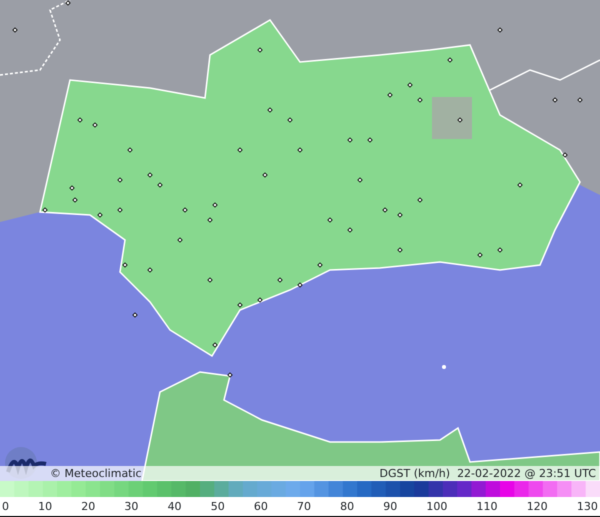 The width and height of the screenshot is (600, 517). What do you see at coordinates (45, 507) in the screenshot?
I see `scale-tick-label: 10` at bounding box center [45, 507].